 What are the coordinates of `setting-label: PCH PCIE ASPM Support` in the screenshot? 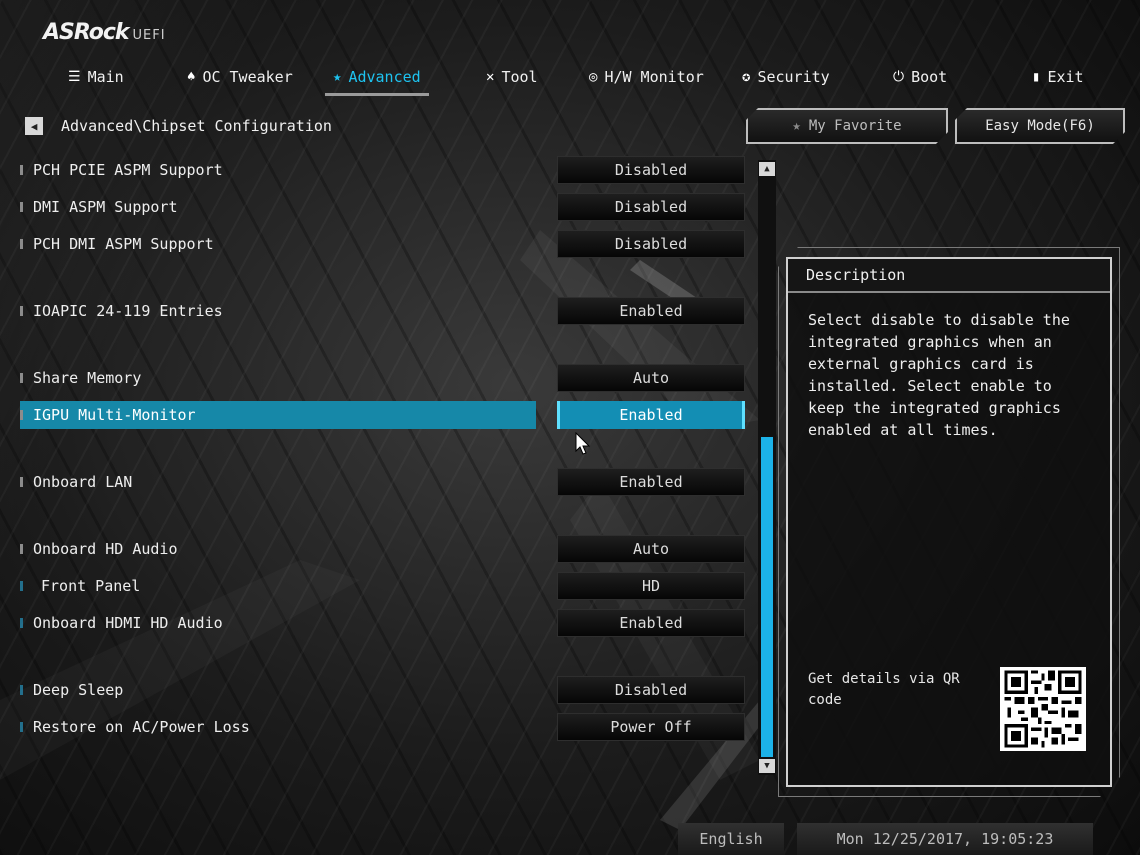 It's located at (128, 170).